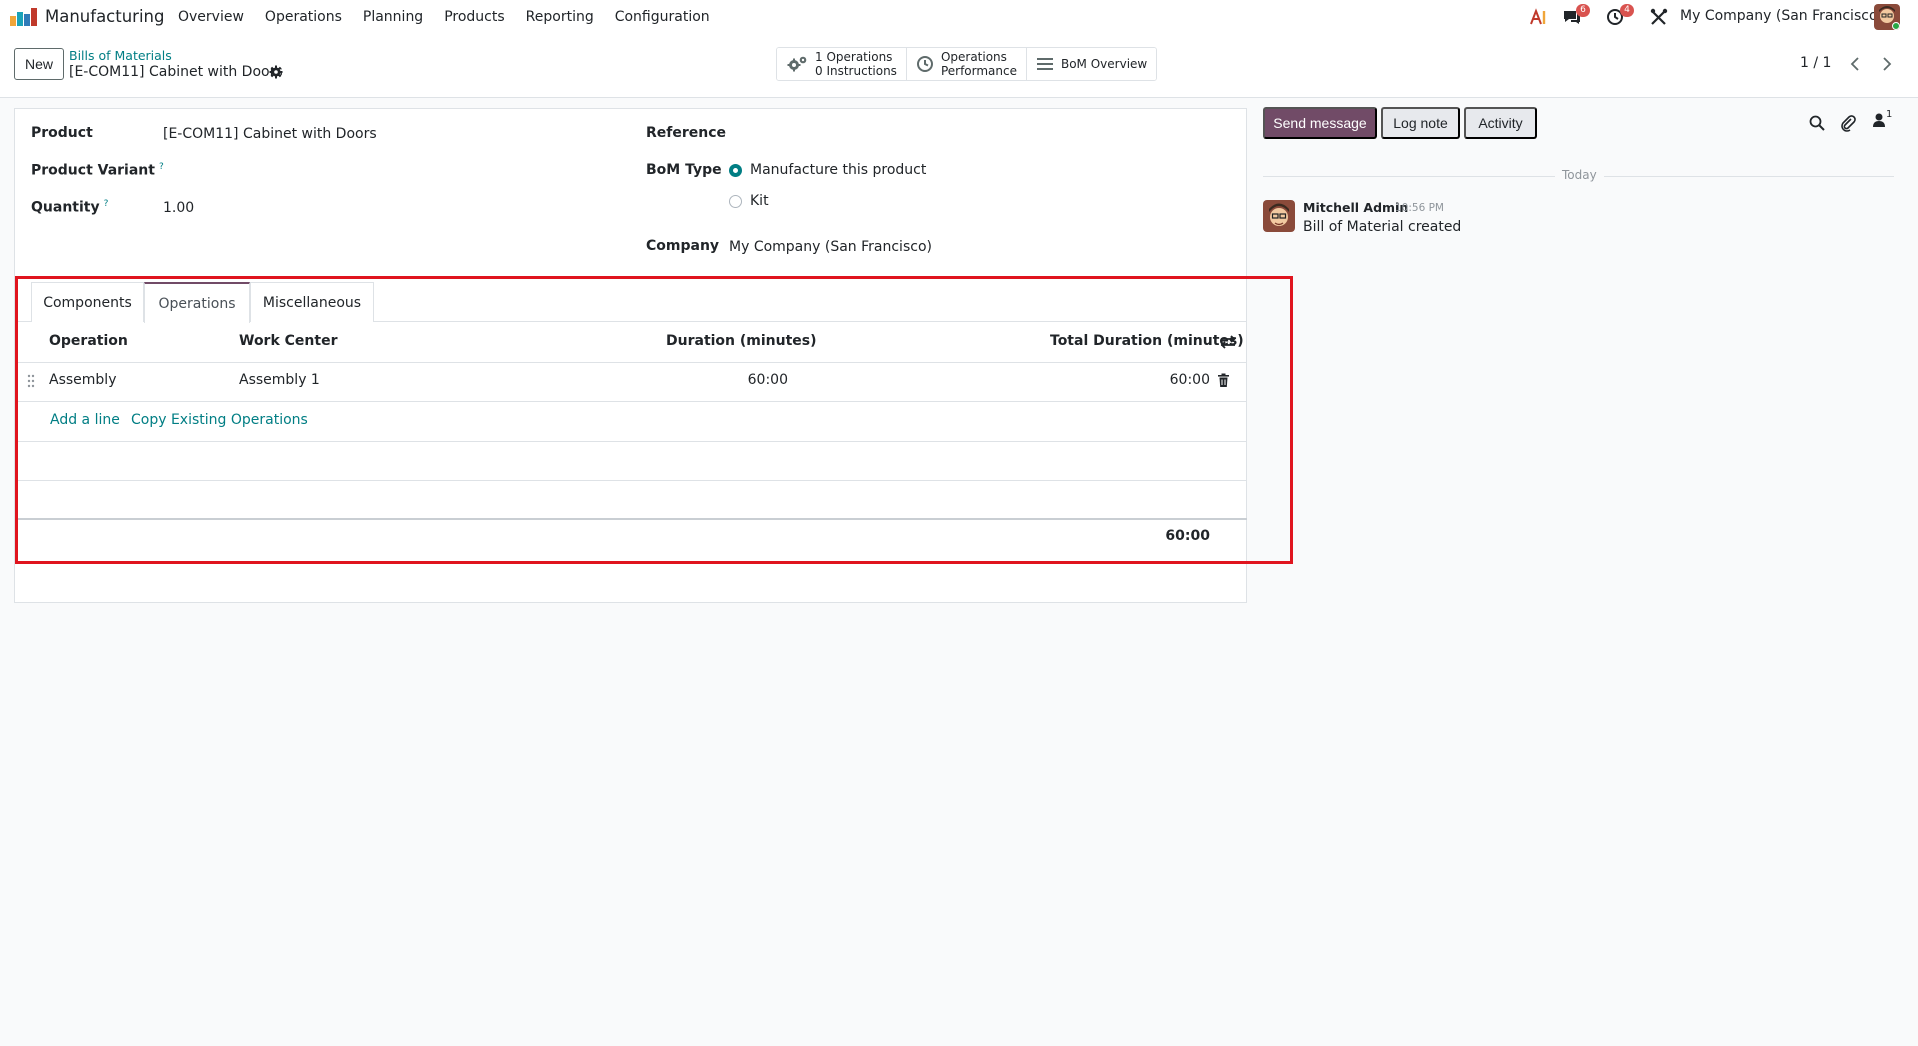  Describe the element at coordinates (1355, 207) in the screenshot. I see `message-author: Mitchell Admin` at that location.